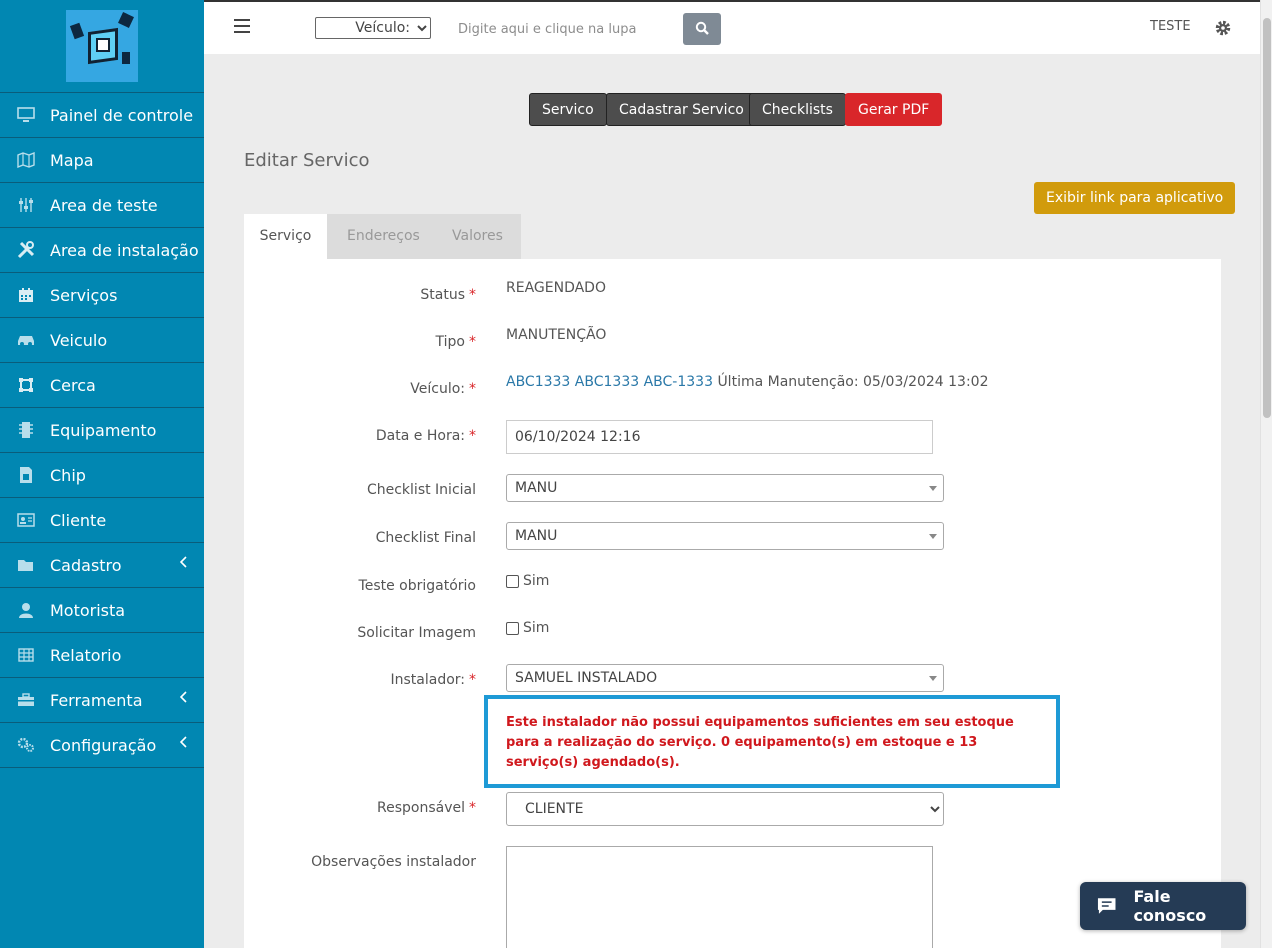  What do you see at coordinates (1163, 906) in the screenshot?
I see `fale-conosco-button: Fale conosco` at bounding box center [1163, 906].